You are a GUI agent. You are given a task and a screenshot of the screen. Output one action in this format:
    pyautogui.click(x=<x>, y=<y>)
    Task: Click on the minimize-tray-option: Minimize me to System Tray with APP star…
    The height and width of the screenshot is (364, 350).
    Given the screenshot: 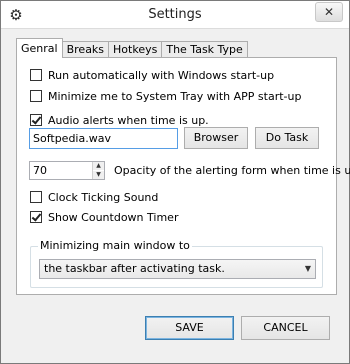 What is the action you would take?
    pyautogui.click(x=165, y=96)
    